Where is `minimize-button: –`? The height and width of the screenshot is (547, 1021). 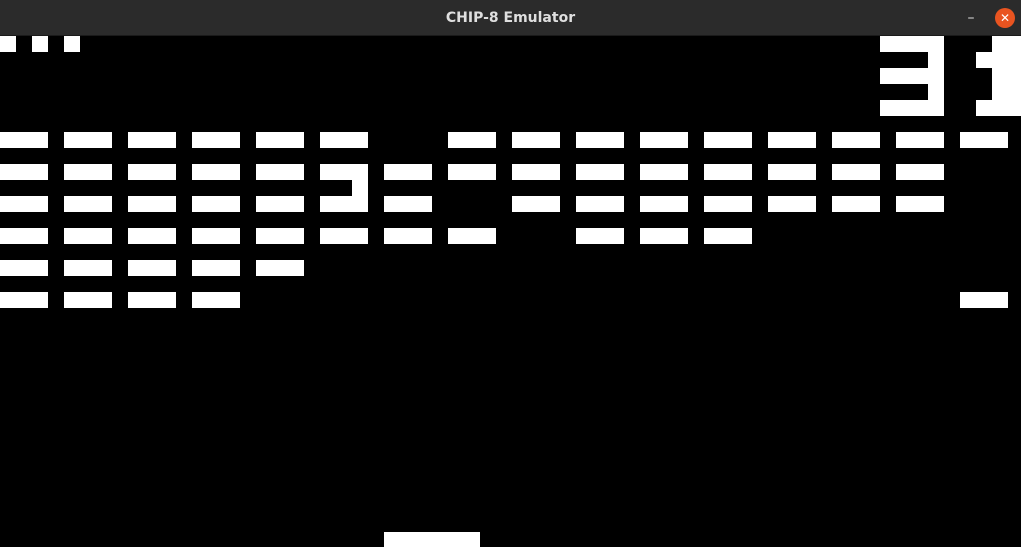 minimize-button: – is located at coordinates (971, 18).